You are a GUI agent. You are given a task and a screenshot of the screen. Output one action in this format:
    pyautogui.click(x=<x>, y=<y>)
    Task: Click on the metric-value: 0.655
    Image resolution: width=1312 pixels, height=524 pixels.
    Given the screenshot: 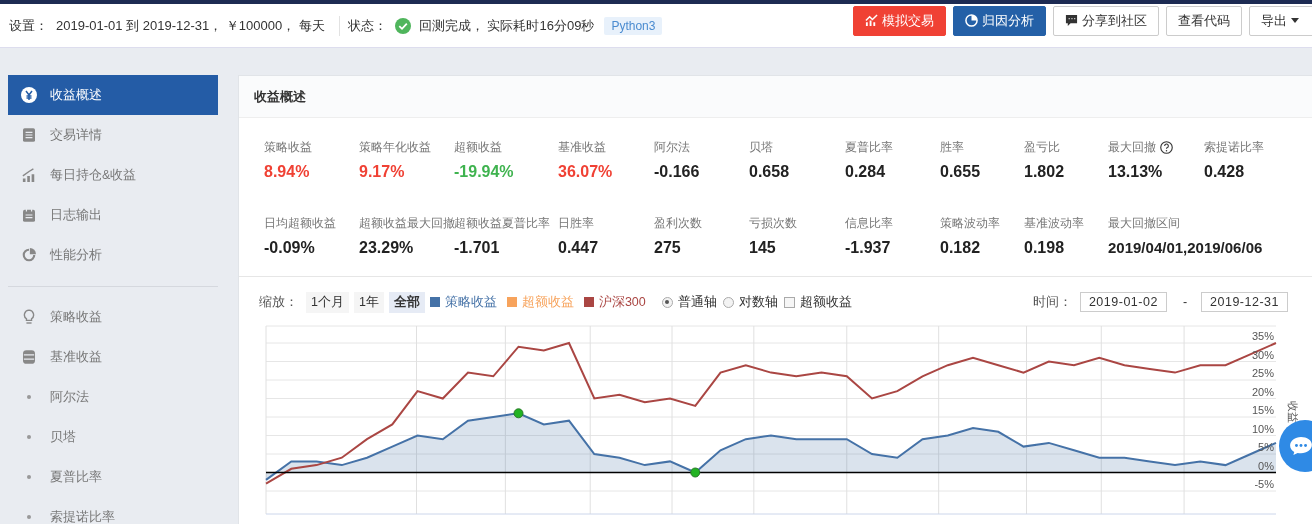 What is the action you would take?
    pyautogui.click(x=961, y=172)
    